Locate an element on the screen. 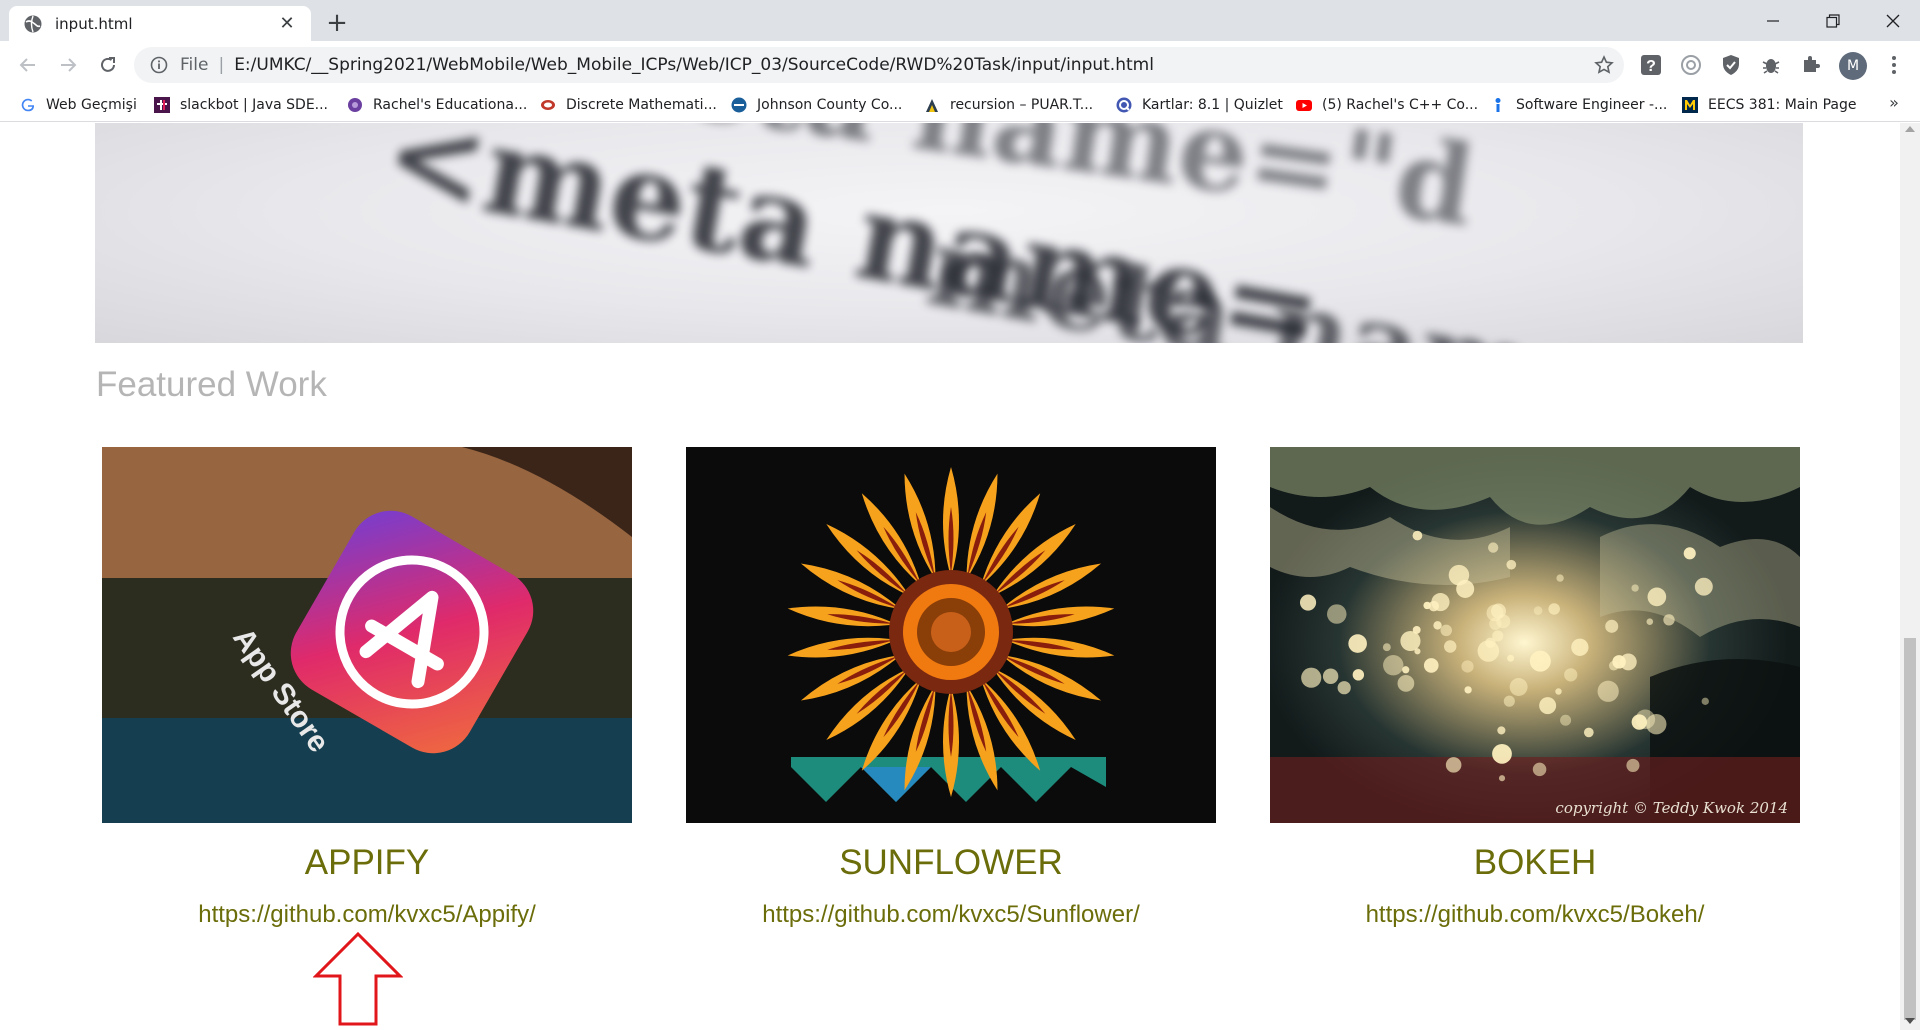  bookmark-label: Web Geçmişi is located at coordinates (91, 105).